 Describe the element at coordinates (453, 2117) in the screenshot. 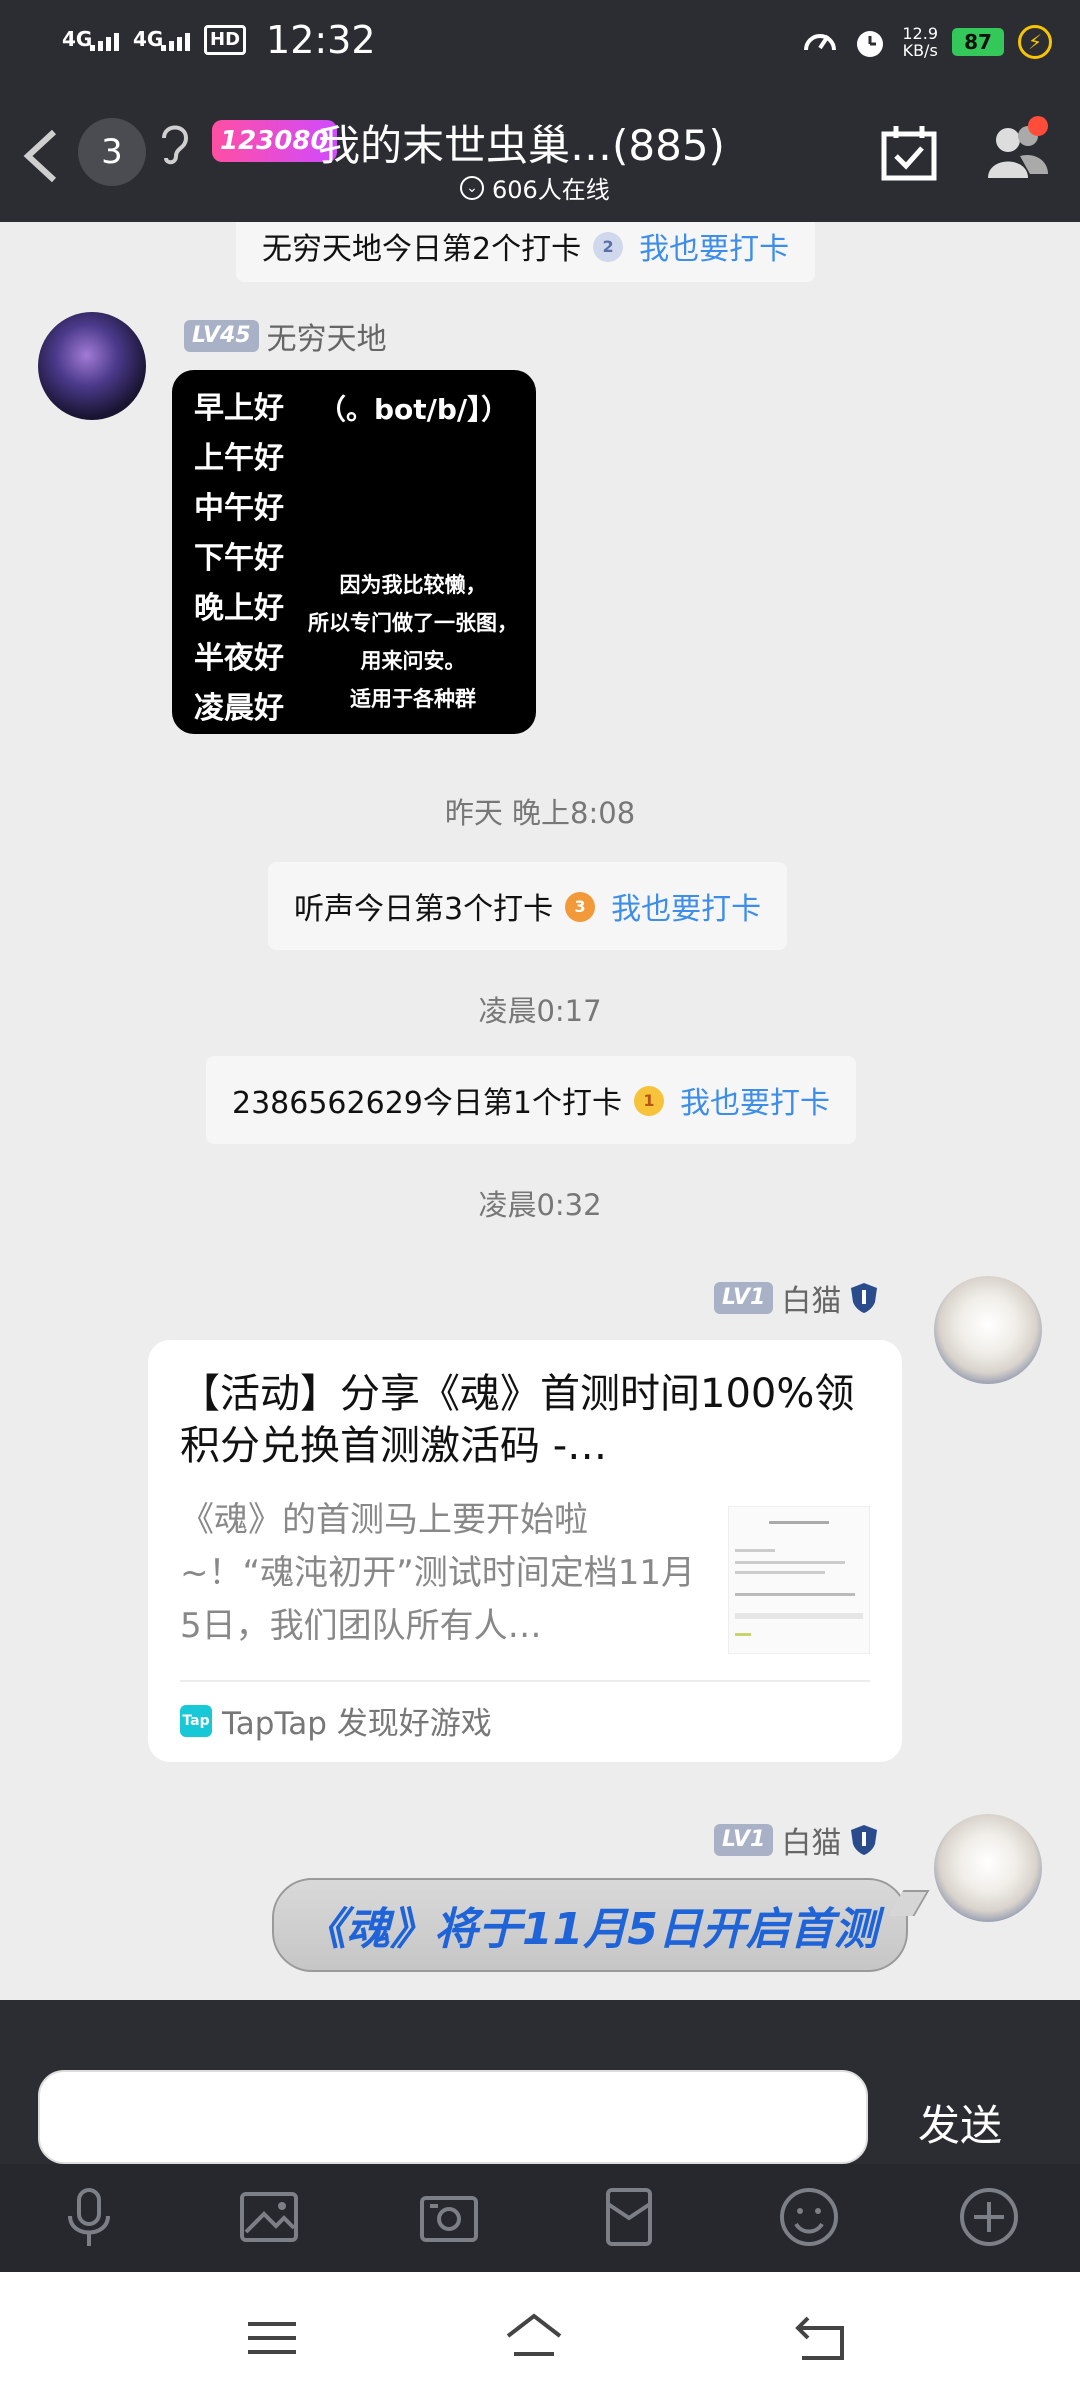

I see `message-input` at that location.